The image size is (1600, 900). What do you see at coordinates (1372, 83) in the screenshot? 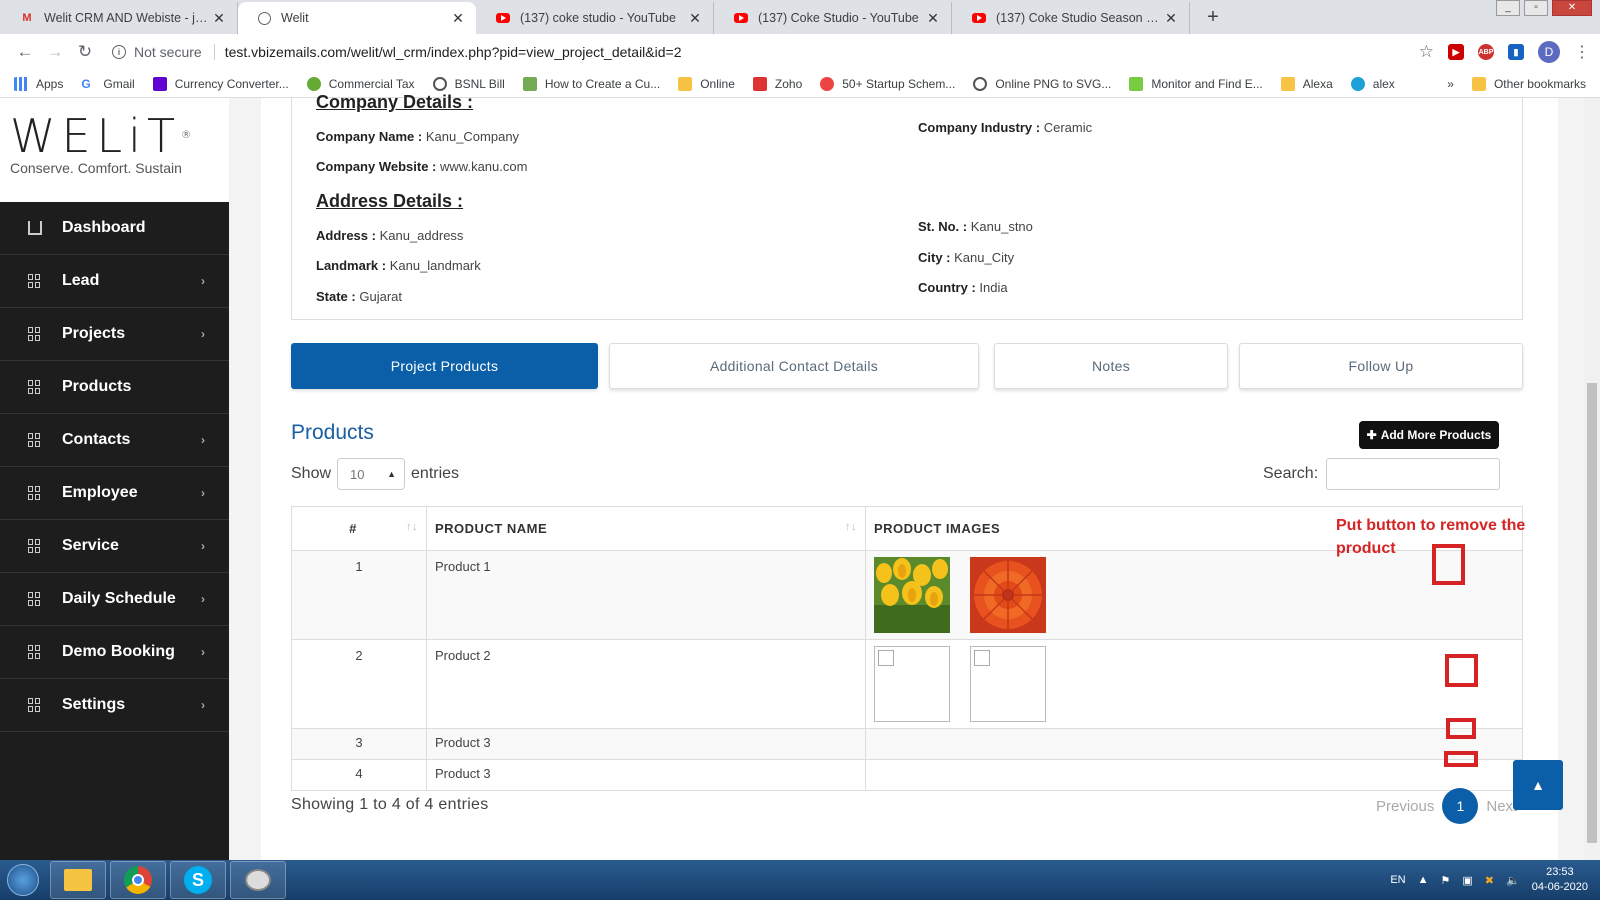
I see `bookmark-alex: alex` at bounding box center [1372, 83].